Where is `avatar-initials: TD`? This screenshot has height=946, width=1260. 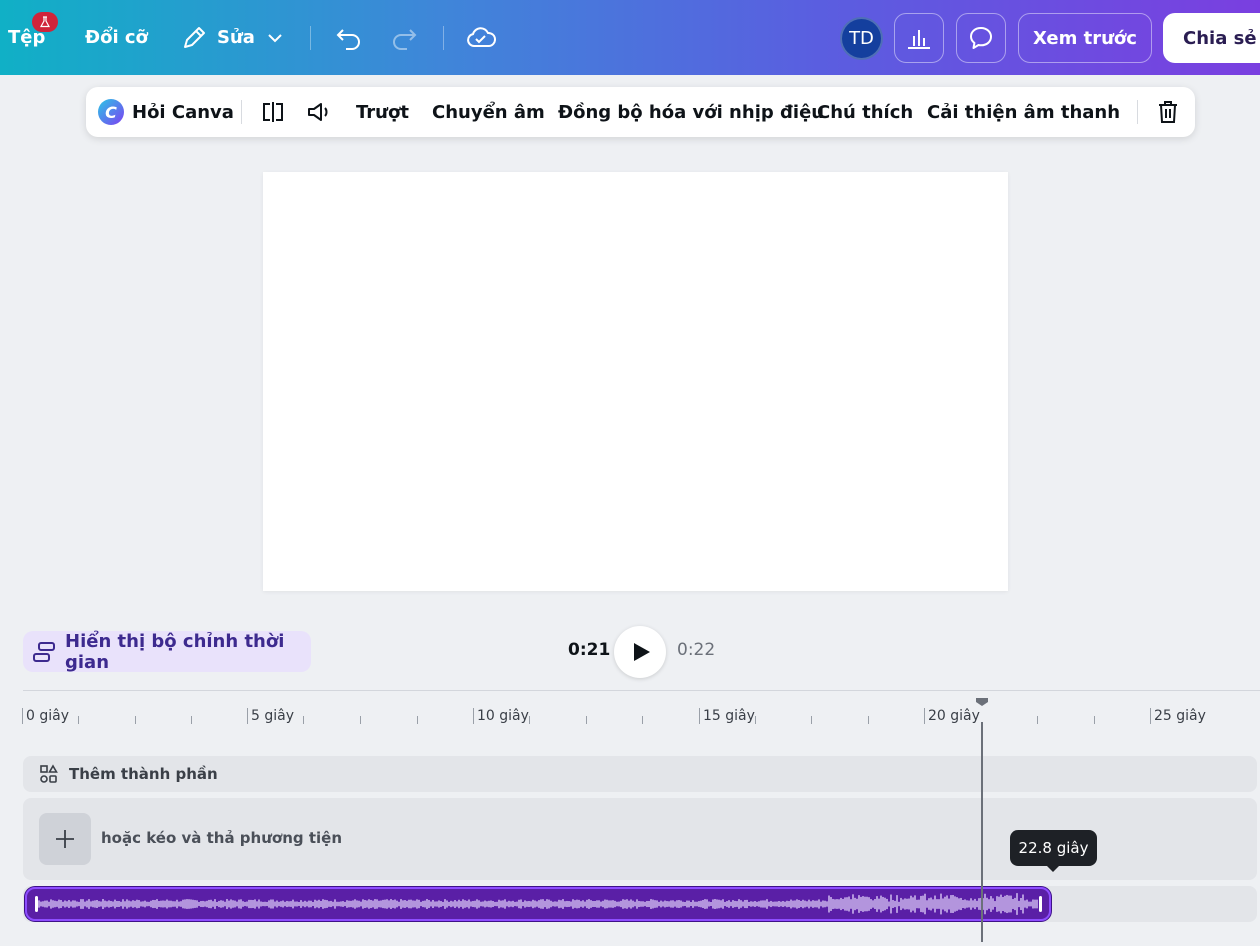 avatar-initials: TD is located at coordinates (861, 38).